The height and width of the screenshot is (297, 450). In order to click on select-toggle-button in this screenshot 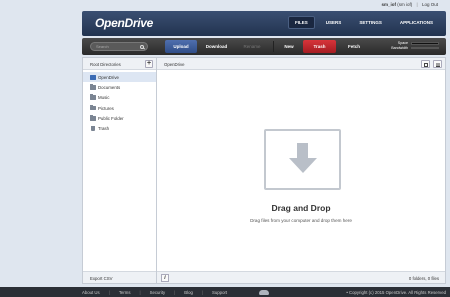, I will do `click(425, 64)`.